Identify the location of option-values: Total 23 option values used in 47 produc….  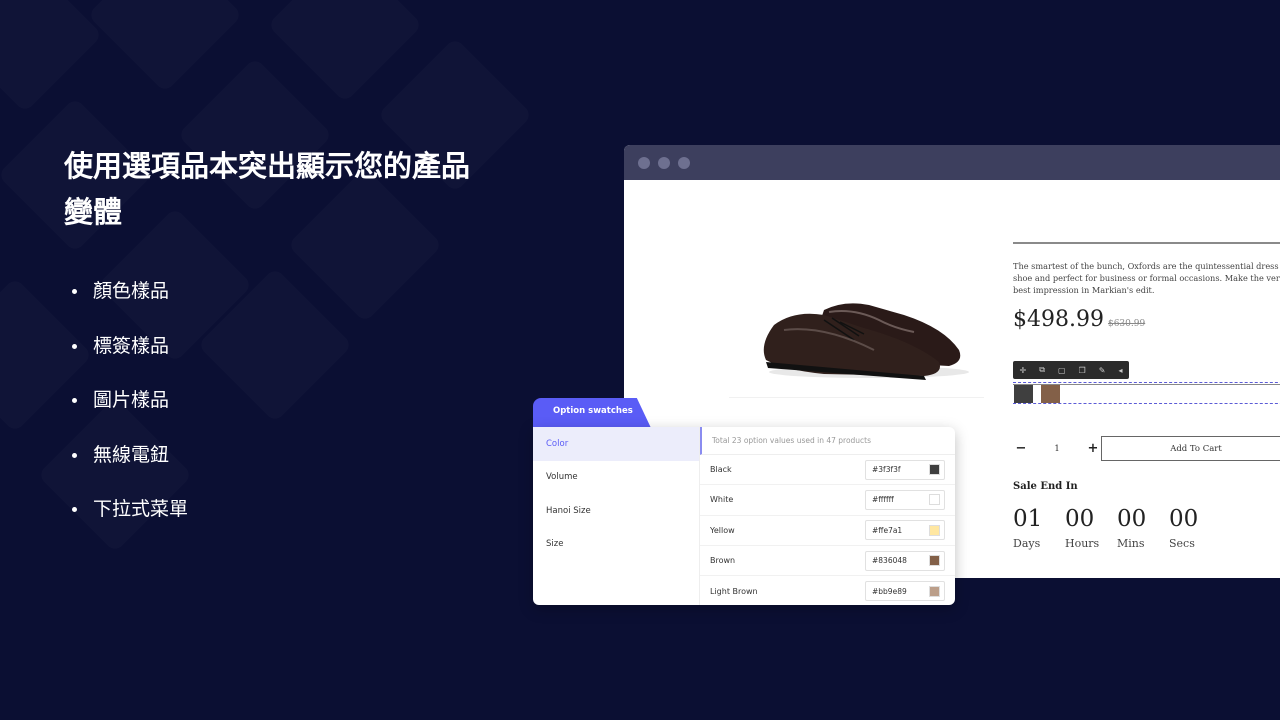
(827, 516).